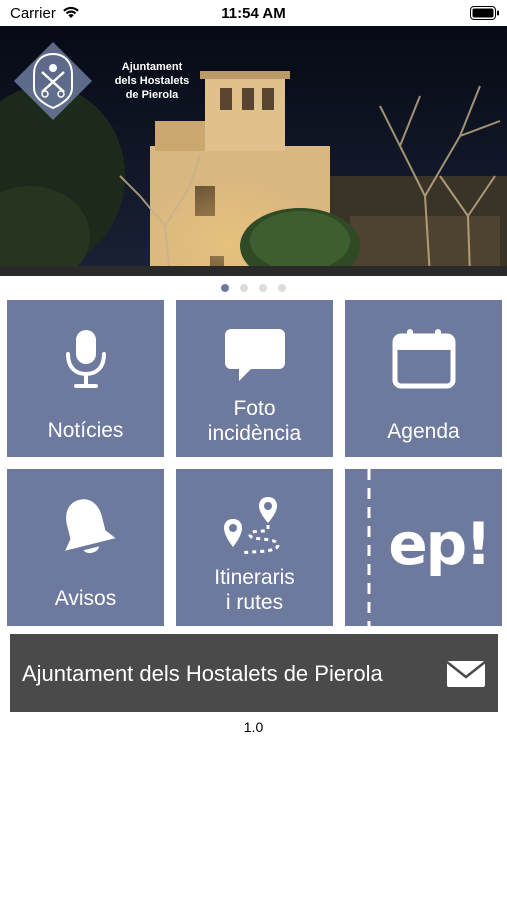 The image size is (507, 900). I want to click on tile-avisos: Avisos, so click(85, 547).